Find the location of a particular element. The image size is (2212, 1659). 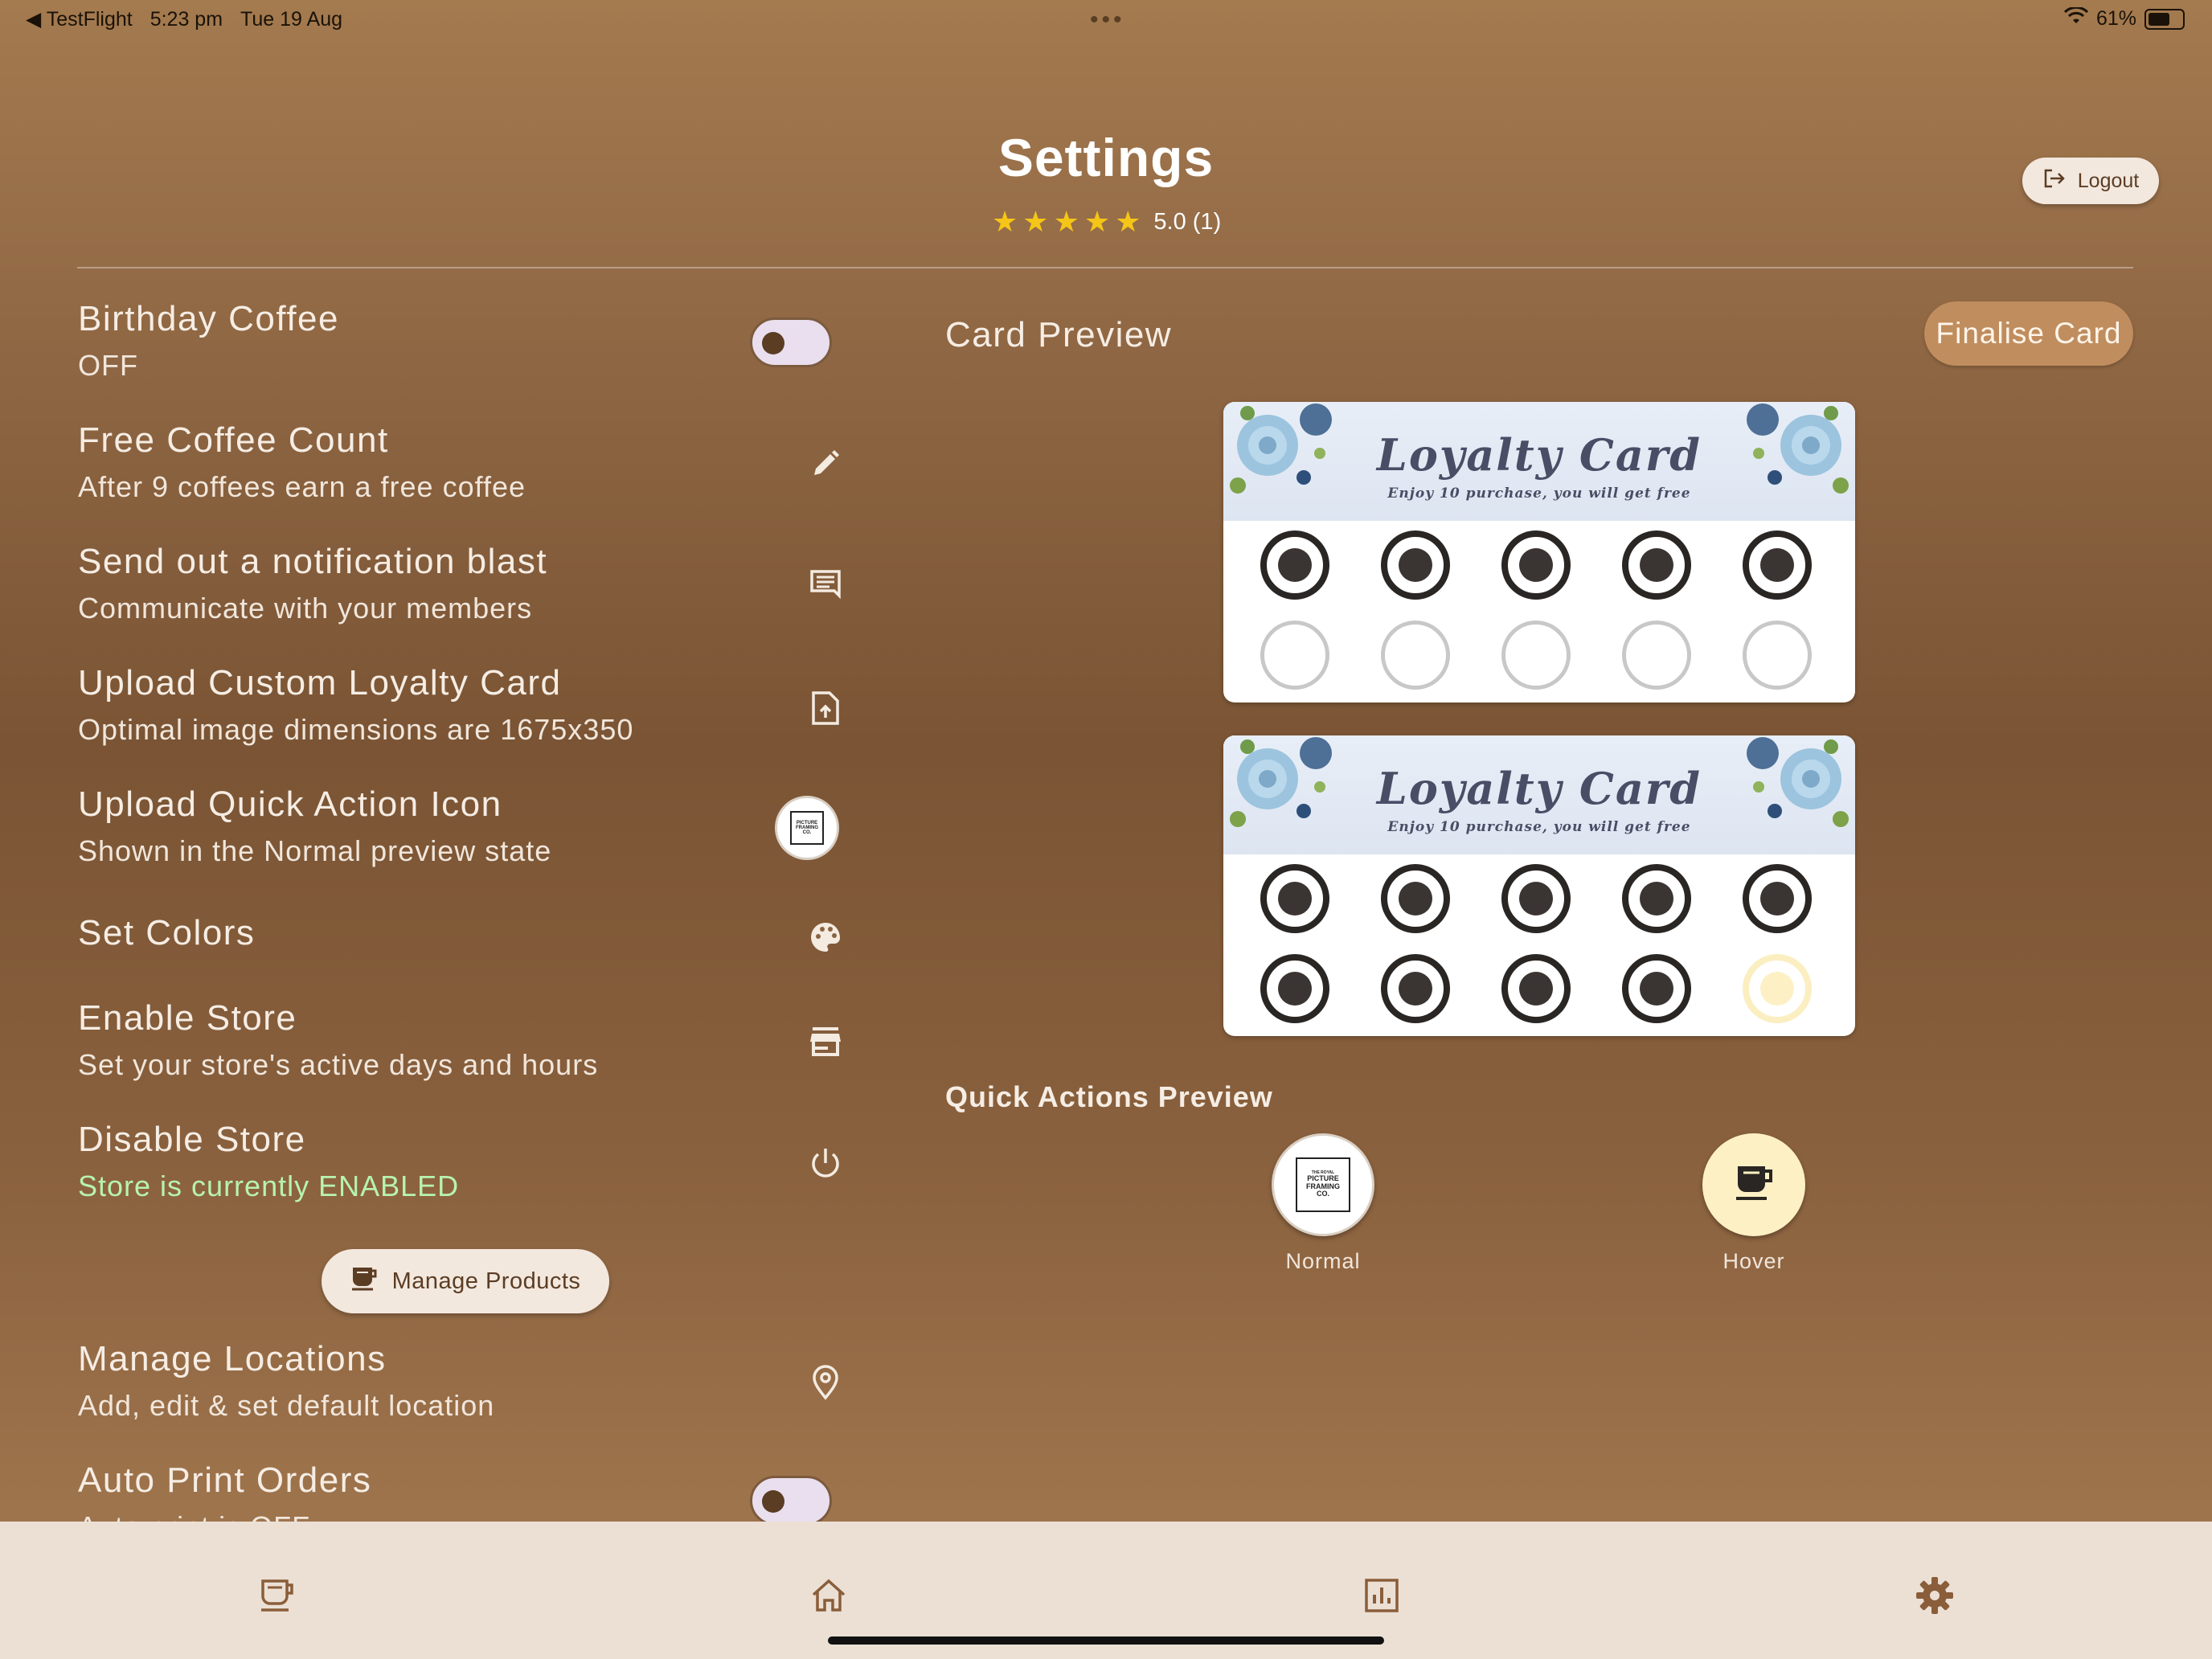

logout-button: Logout is located at coordinates (2090, 181).